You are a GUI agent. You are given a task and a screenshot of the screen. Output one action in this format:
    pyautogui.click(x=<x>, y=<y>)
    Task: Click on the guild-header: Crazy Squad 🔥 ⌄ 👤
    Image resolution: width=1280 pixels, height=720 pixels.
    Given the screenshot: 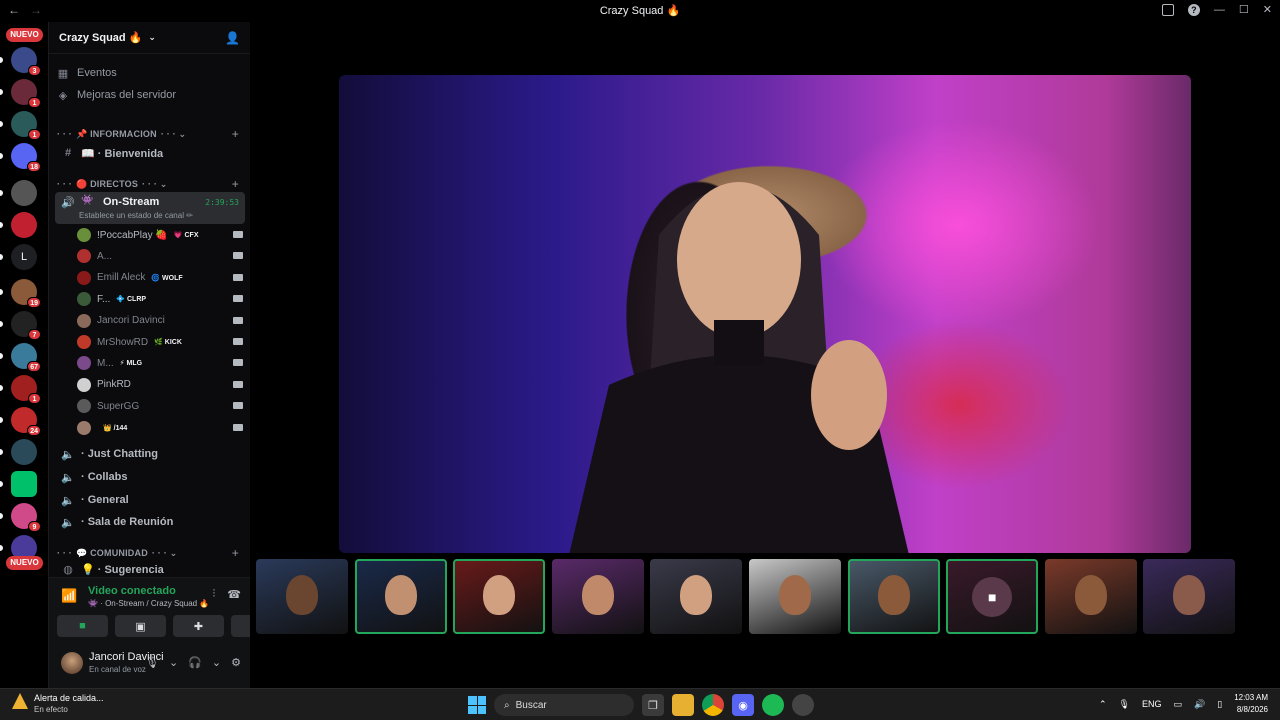 What is the action you would take?
    pyautogui.click(x=149, y=38)
    